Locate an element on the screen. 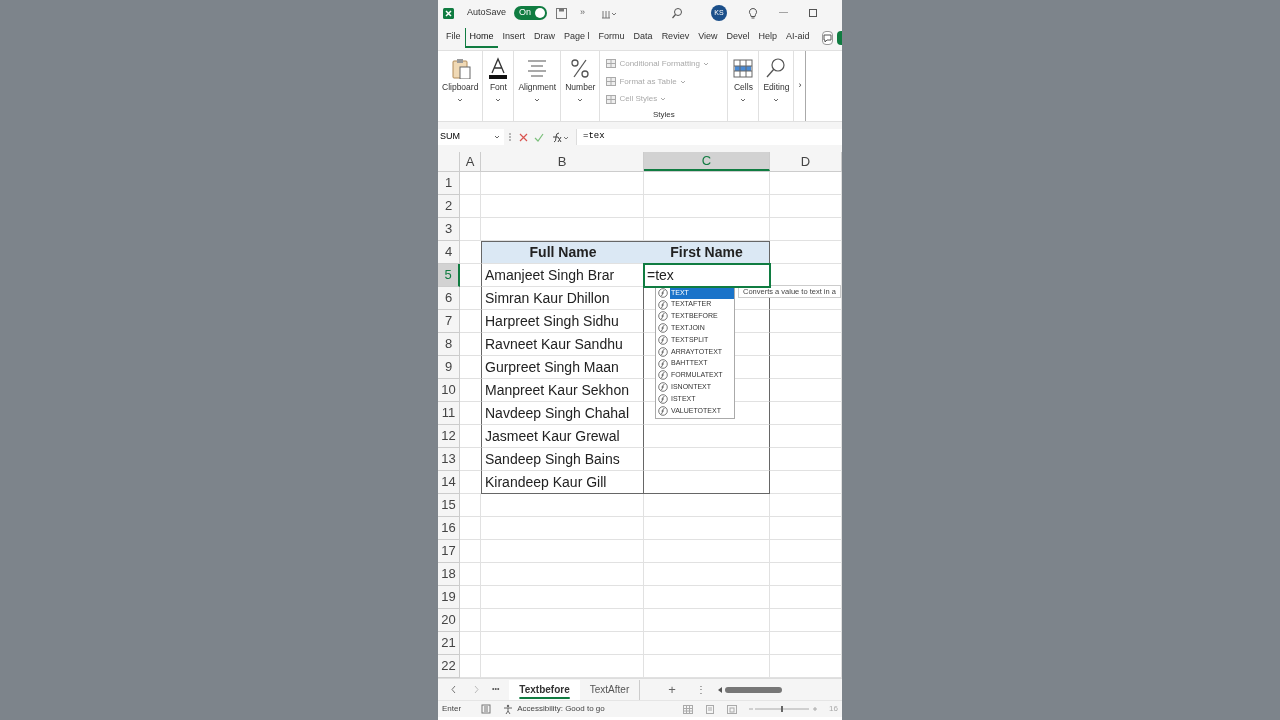 The height and width of the screenshot is (720, 1280). spreadsheet-app-icon is located at coordinates (448, 13).